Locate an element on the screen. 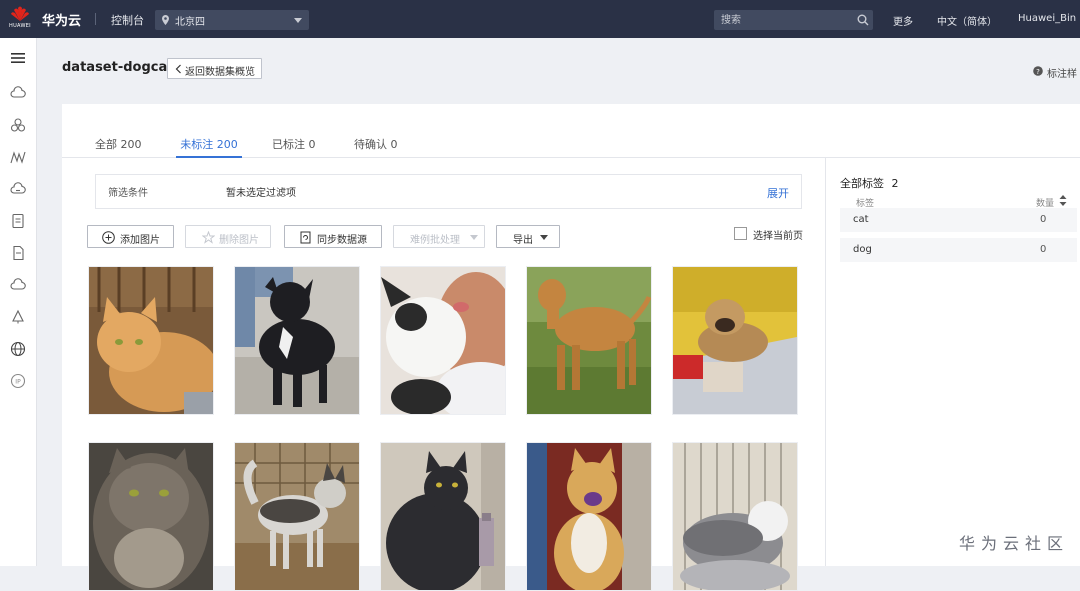 This screenshot has width=1080, height=591. filter-value: 暂未选定过滤项 is located at coordinates (261, 193).